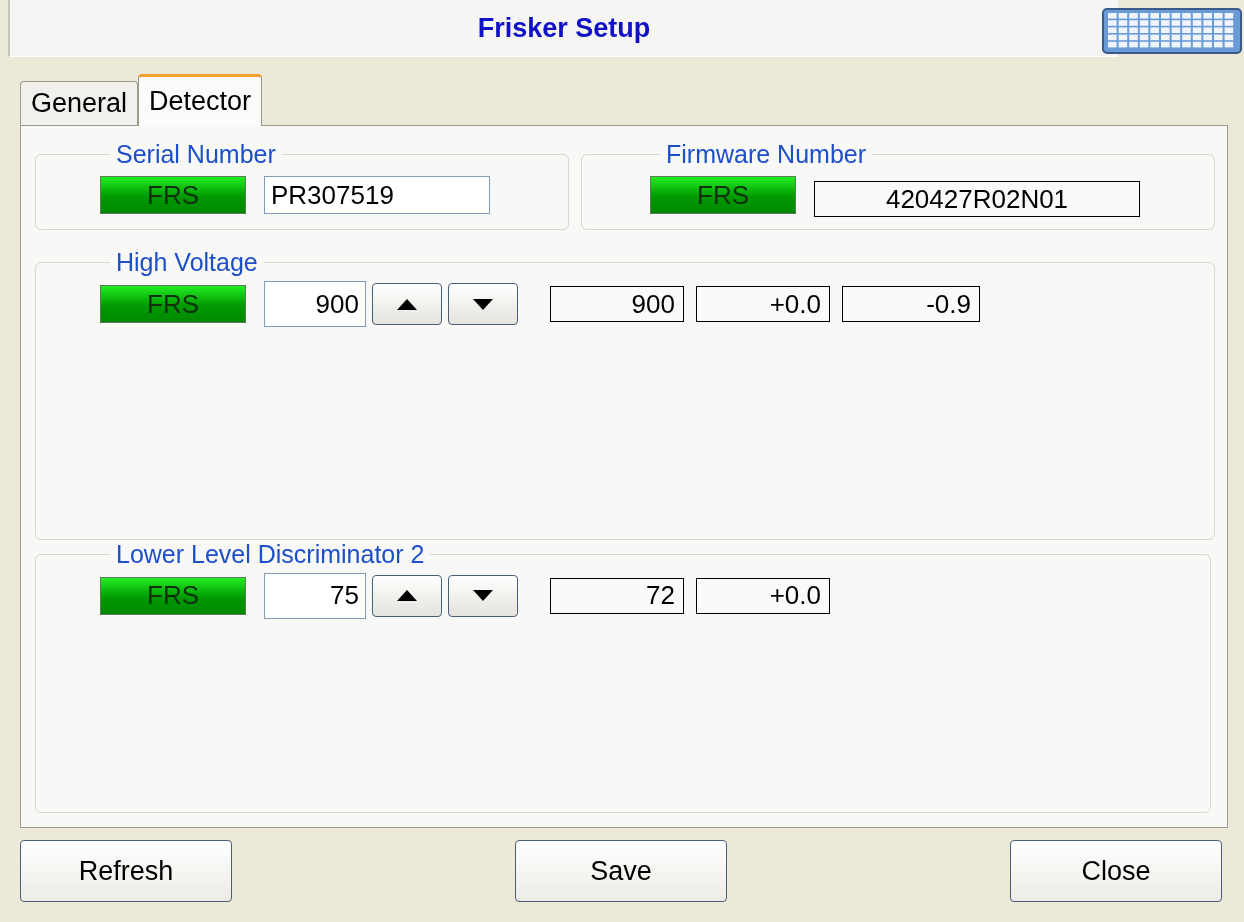 This screenshot has height=922, width=1244. What do you see at coordinates (563, 28) in the screenshot?
I see `window-title: Frisker Setup` at bounding box center [563, 28].